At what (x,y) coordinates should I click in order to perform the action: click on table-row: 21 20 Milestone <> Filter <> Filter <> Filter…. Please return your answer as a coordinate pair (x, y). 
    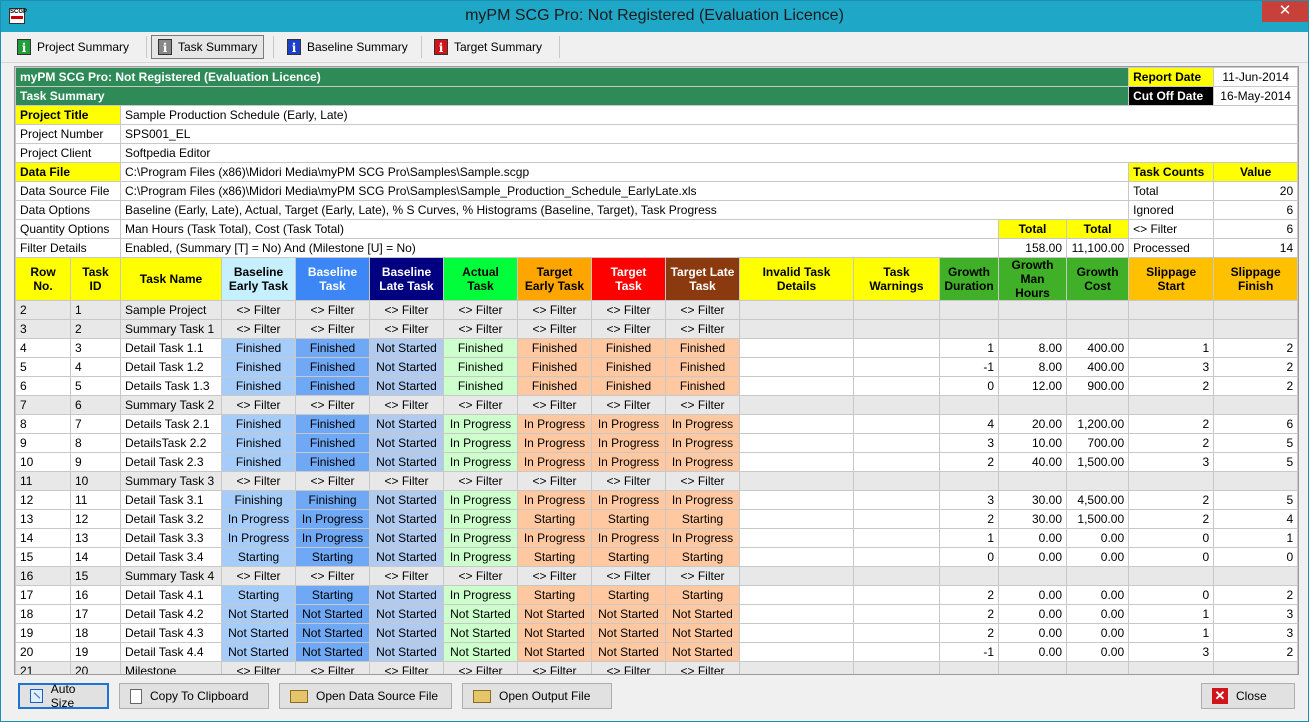
    Looking at the image, I should click on (656, 667).